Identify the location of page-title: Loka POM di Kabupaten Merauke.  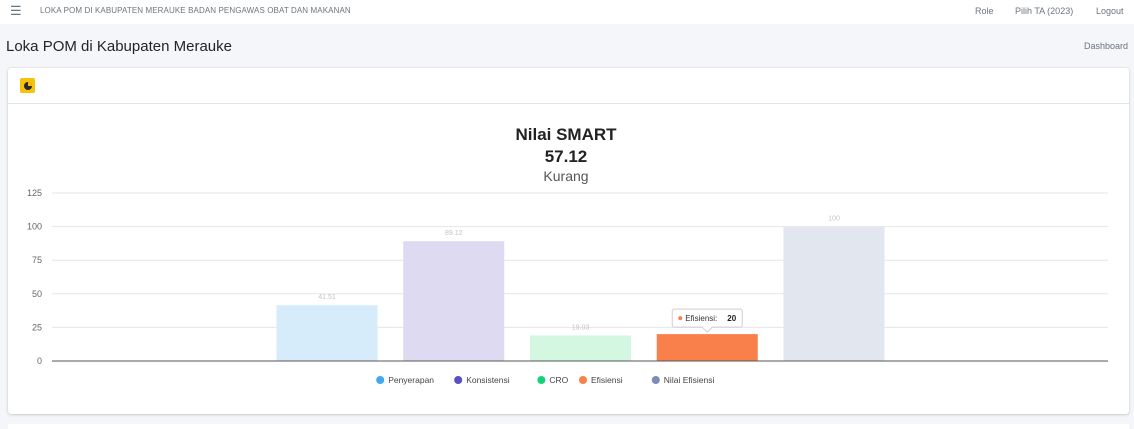
(119, 46).